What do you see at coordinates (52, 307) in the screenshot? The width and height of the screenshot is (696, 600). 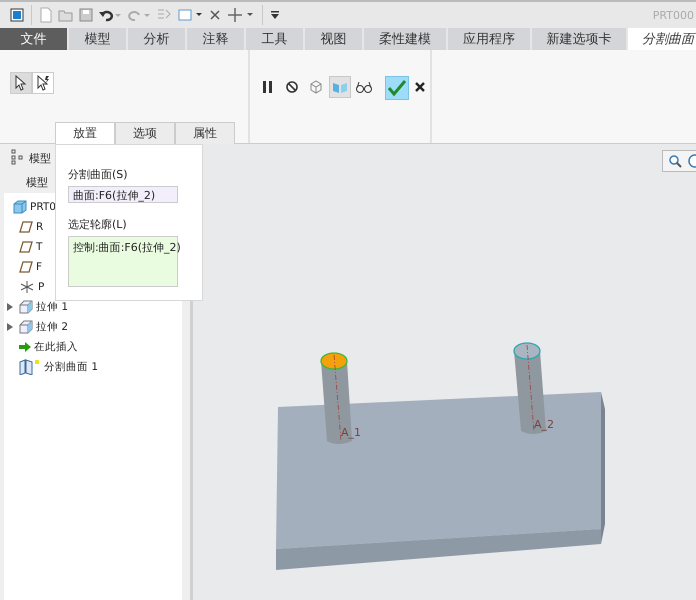 I see `tree-item: 拉伸 1` at bounding box center [52, 307].